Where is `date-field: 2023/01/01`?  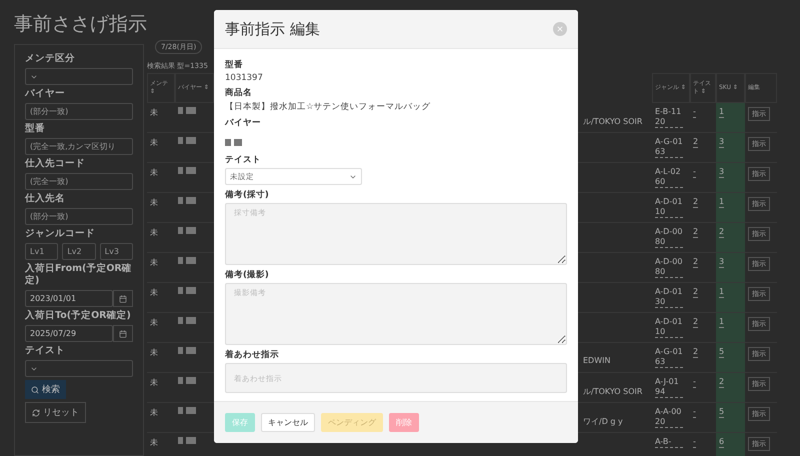
date-field: 2023/01/01 is located at coordinates (69, 298).